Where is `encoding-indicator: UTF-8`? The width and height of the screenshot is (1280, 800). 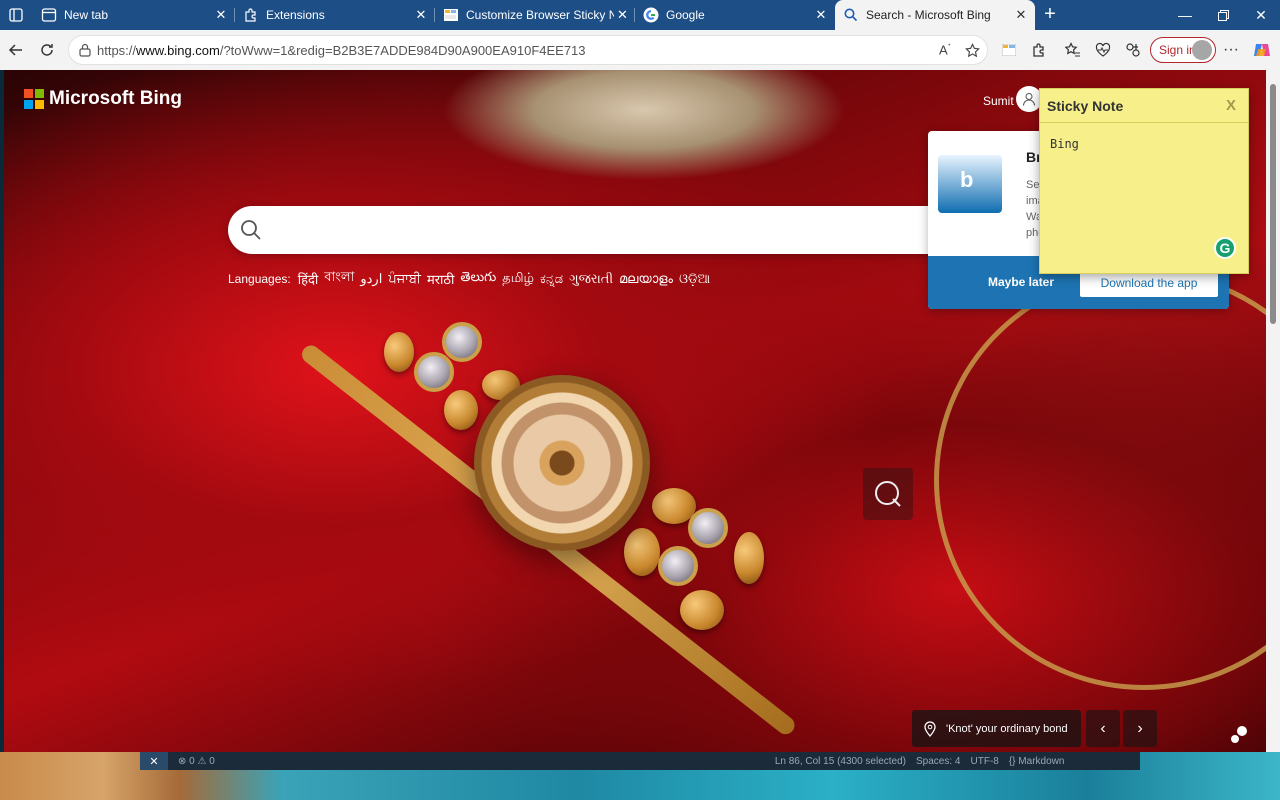
encoding-indicator: UTF-8 is located at coordinates (985, 761).